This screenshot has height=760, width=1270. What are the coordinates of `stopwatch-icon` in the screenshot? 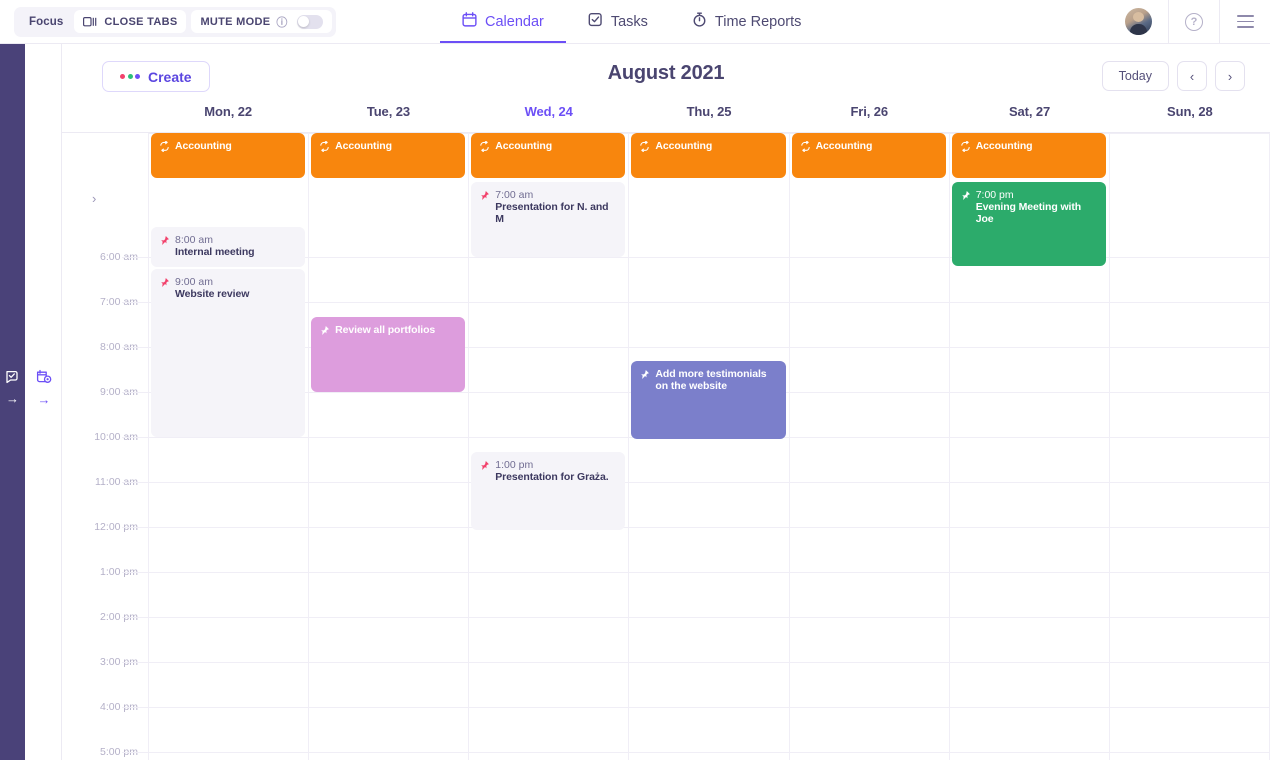 It's located at (699, 21).